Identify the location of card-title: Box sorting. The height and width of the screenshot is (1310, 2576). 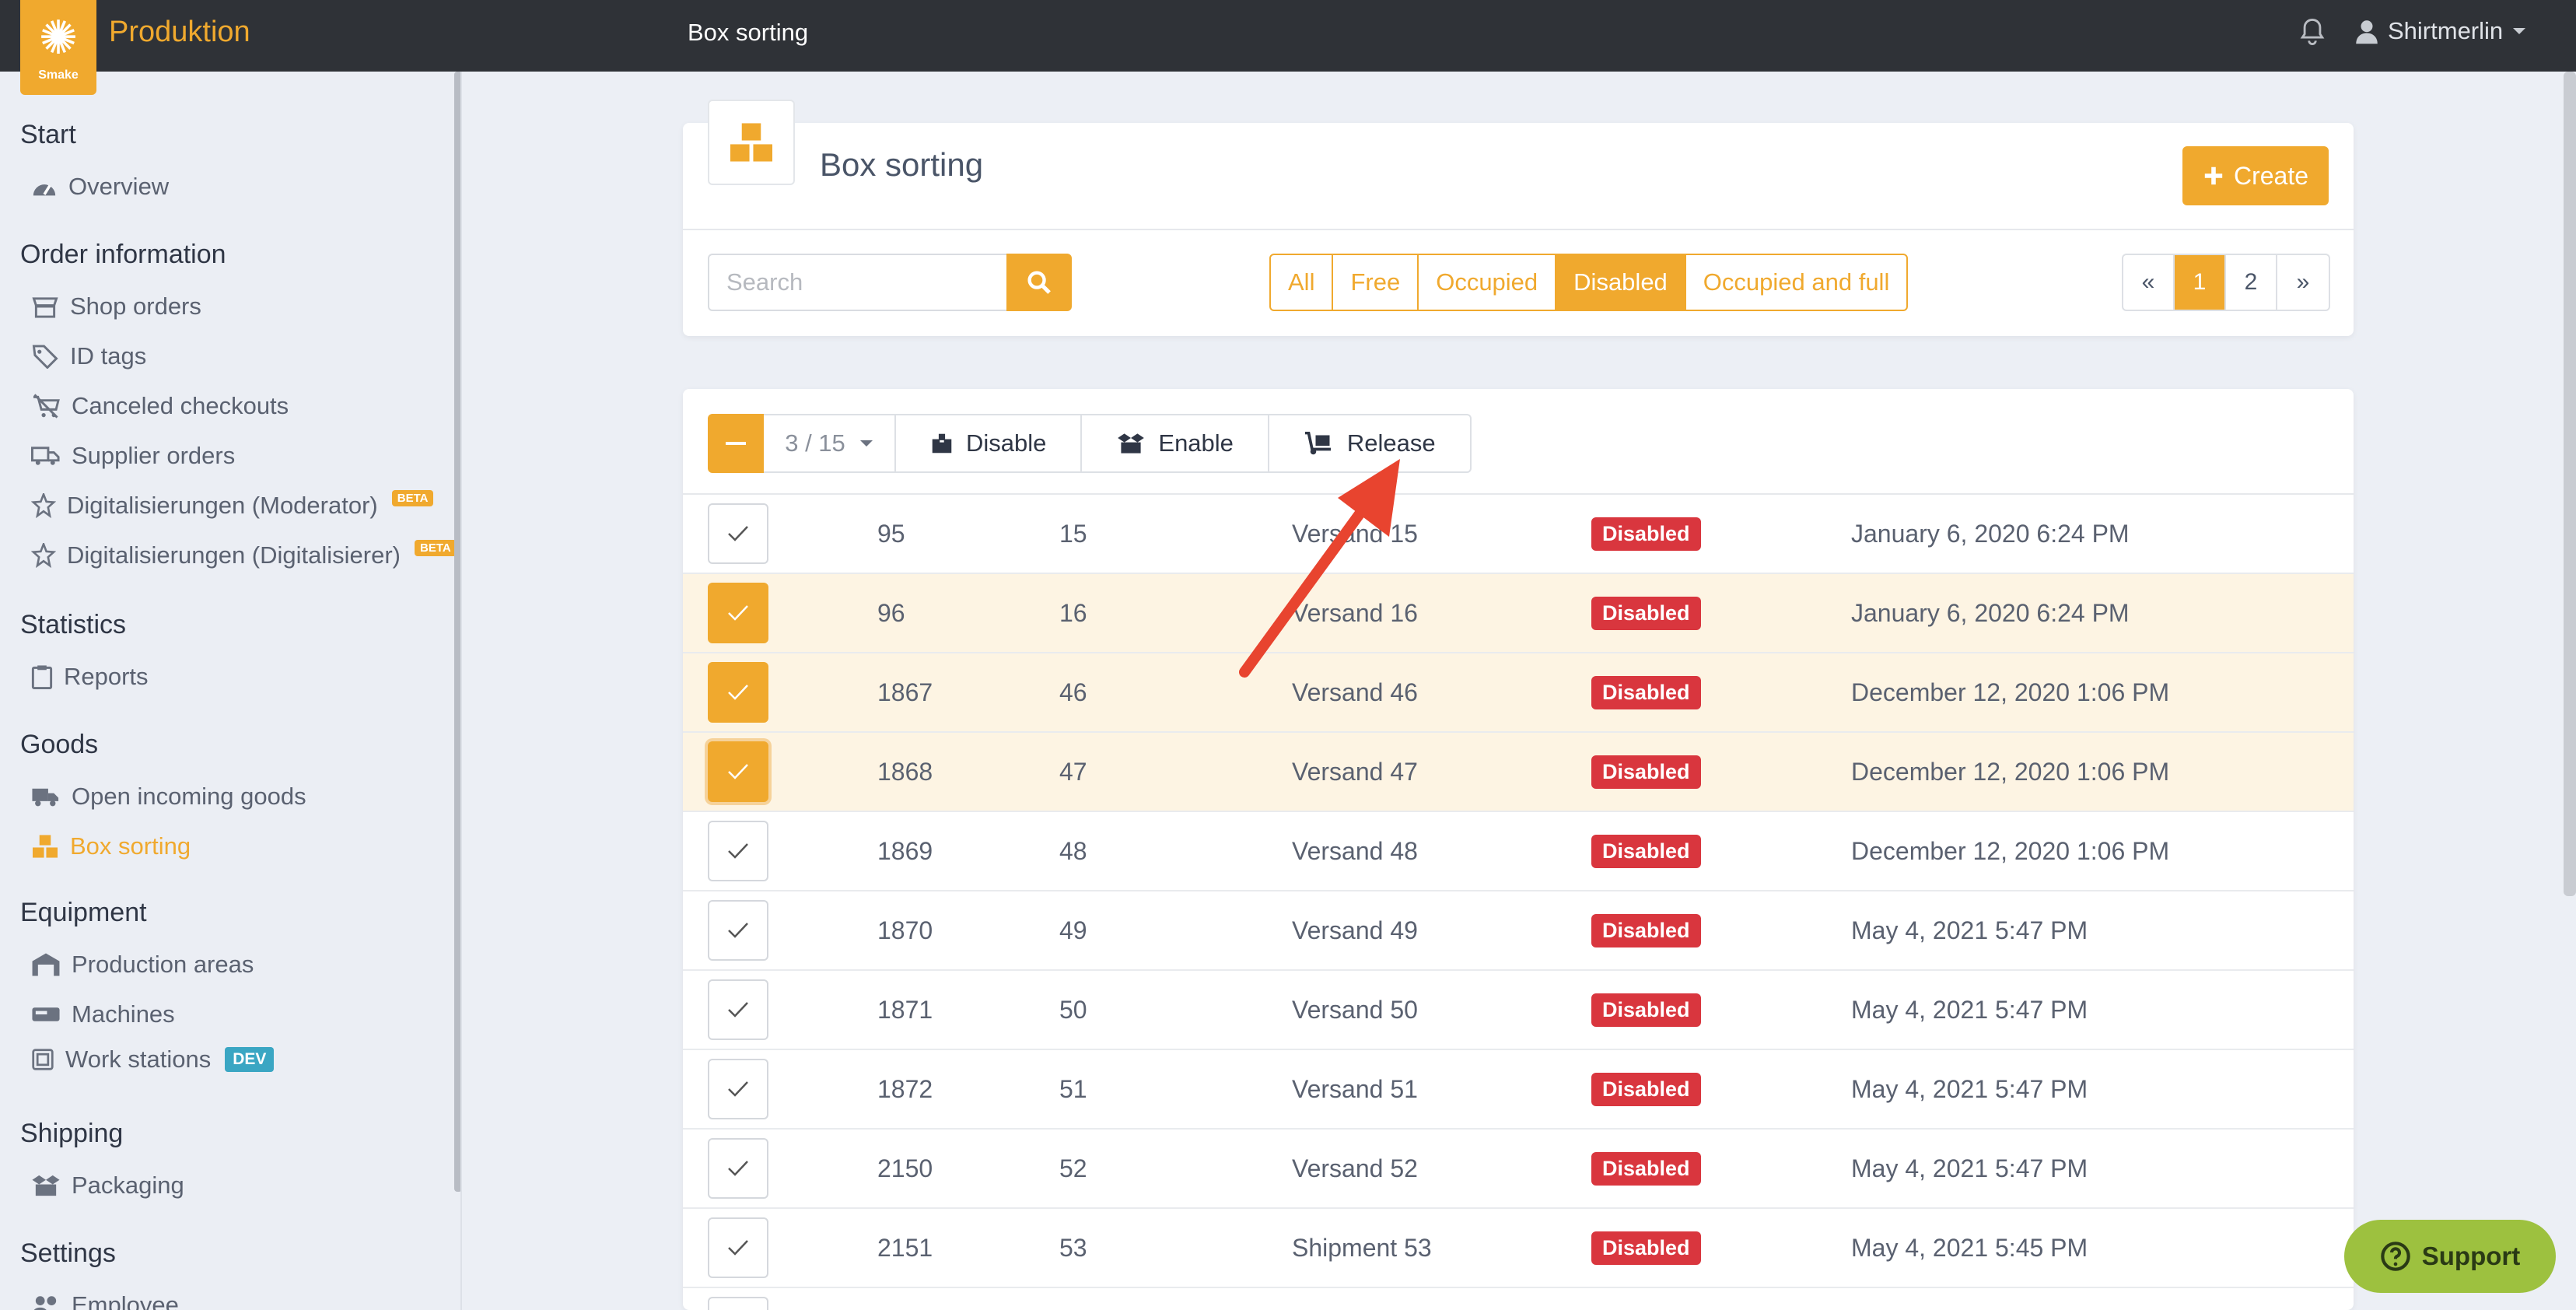
(902, 164).